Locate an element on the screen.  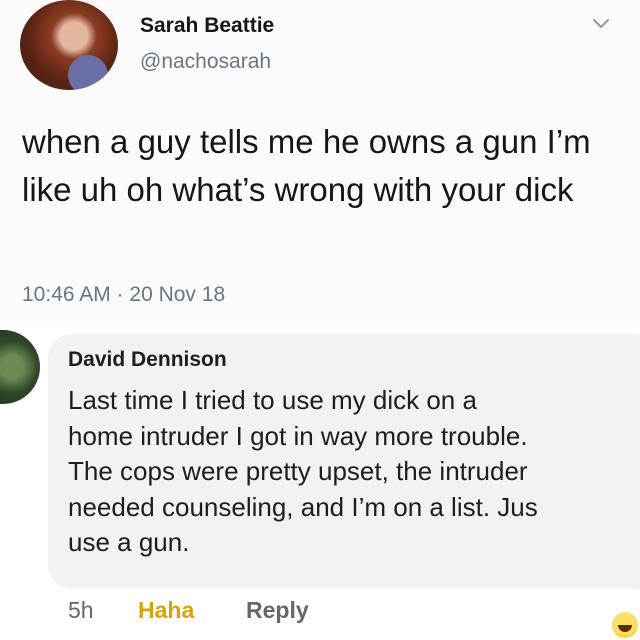
avatar-detail is located at coordinates (88, 72).